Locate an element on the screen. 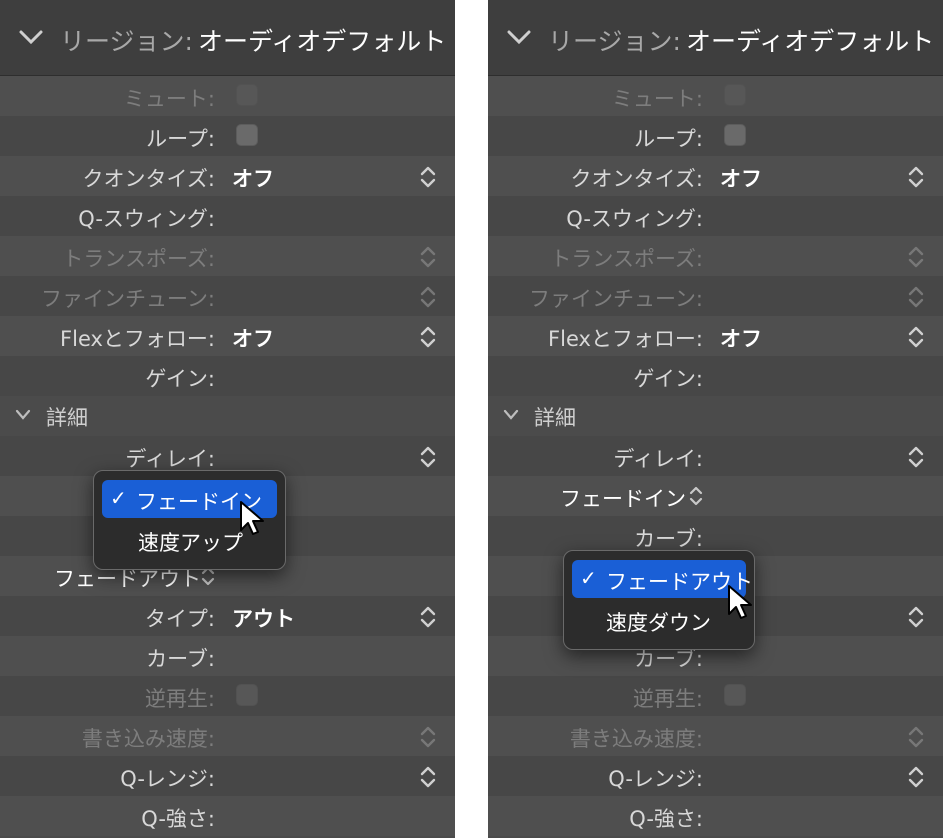 The height and width of the screenshot is (838, 944). curve-label: カーブ: is located at coordinates (668, 539).